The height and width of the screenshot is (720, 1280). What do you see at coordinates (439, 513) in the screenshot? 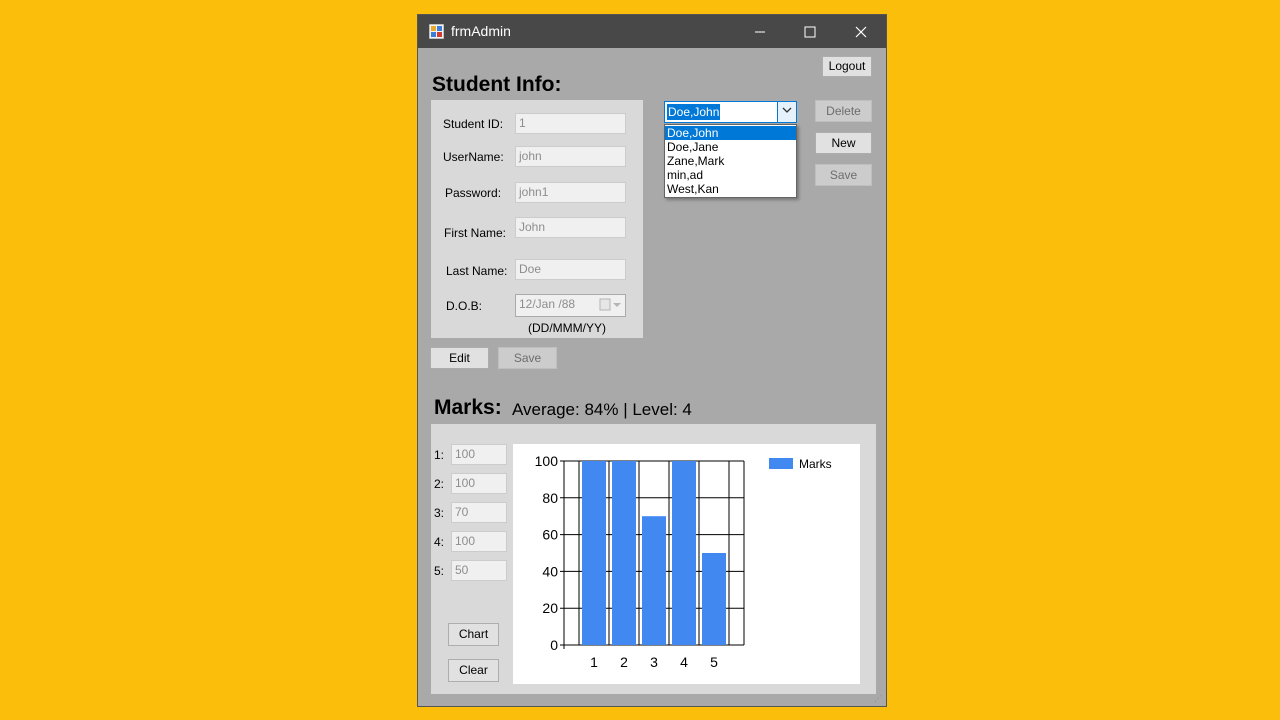
I see `mark-3-label: 3:` at bounding box center [439, 513].